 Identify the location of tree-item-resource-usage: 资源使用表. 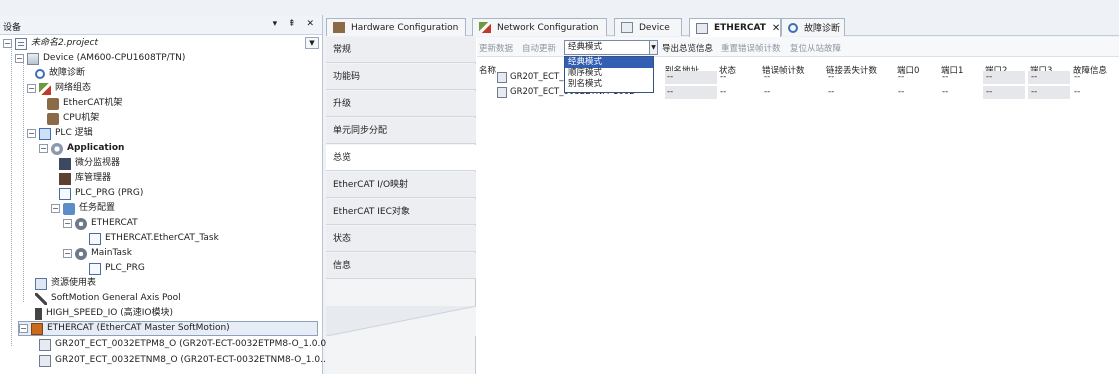
(65, 283).